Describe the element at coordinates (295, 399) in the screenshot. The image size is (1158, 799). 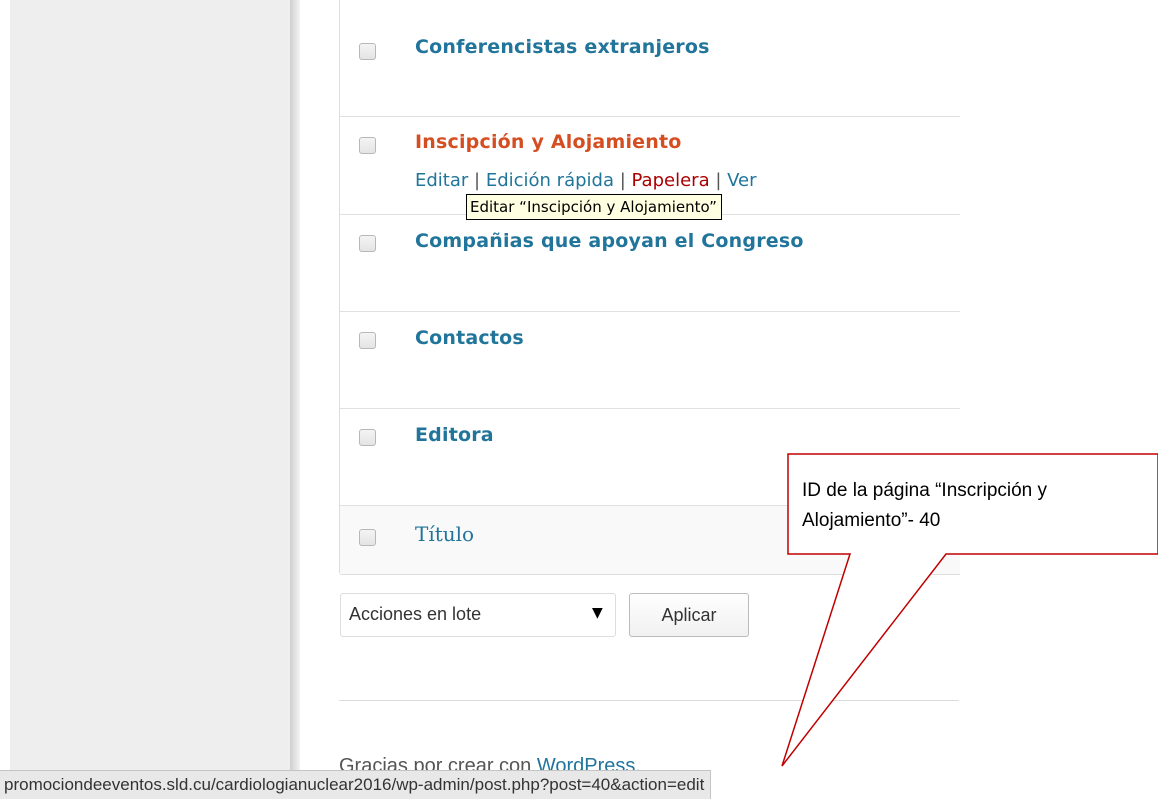
I see `sidebar-shadow` at that location.